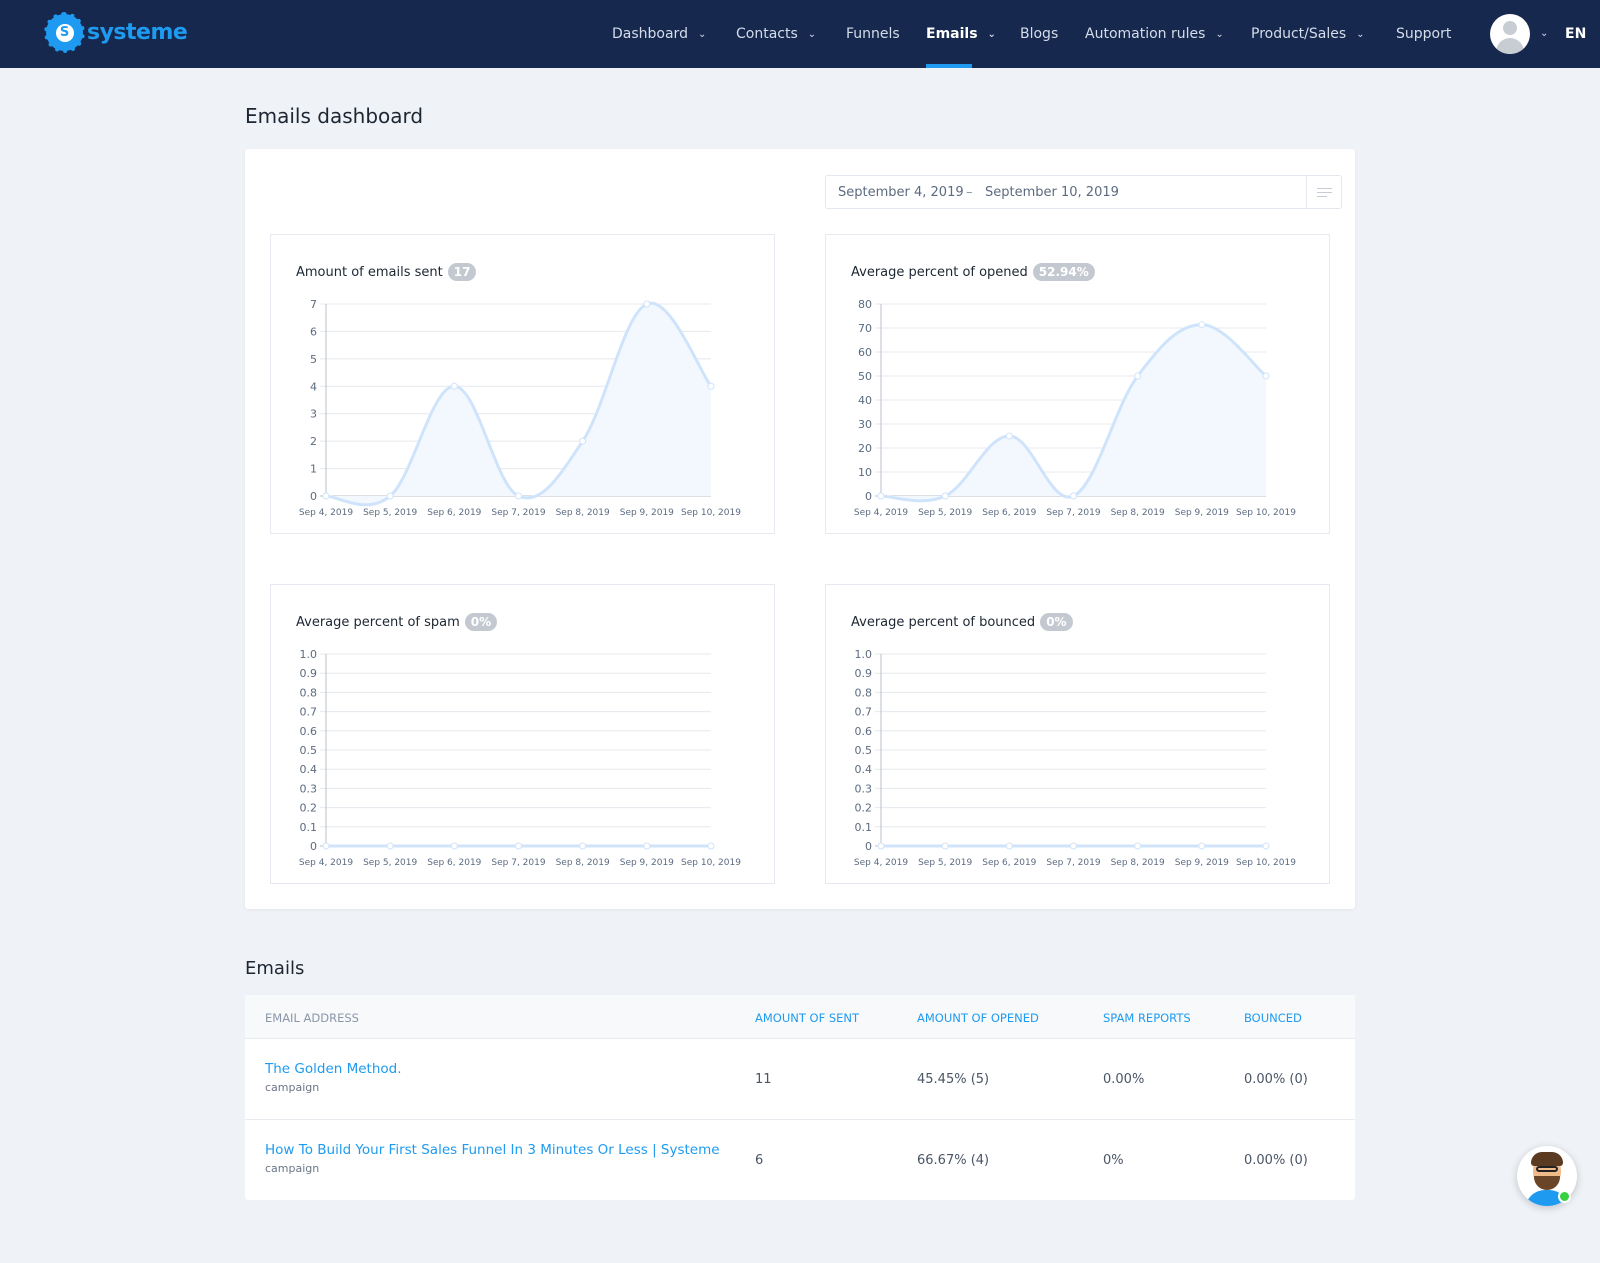 Image resolution: width=1600 pixels, height=1263 pixels. Describe the element at coordinates (334, 116) in the screenshot. I see `page-title: Emails dashboard` at that location.